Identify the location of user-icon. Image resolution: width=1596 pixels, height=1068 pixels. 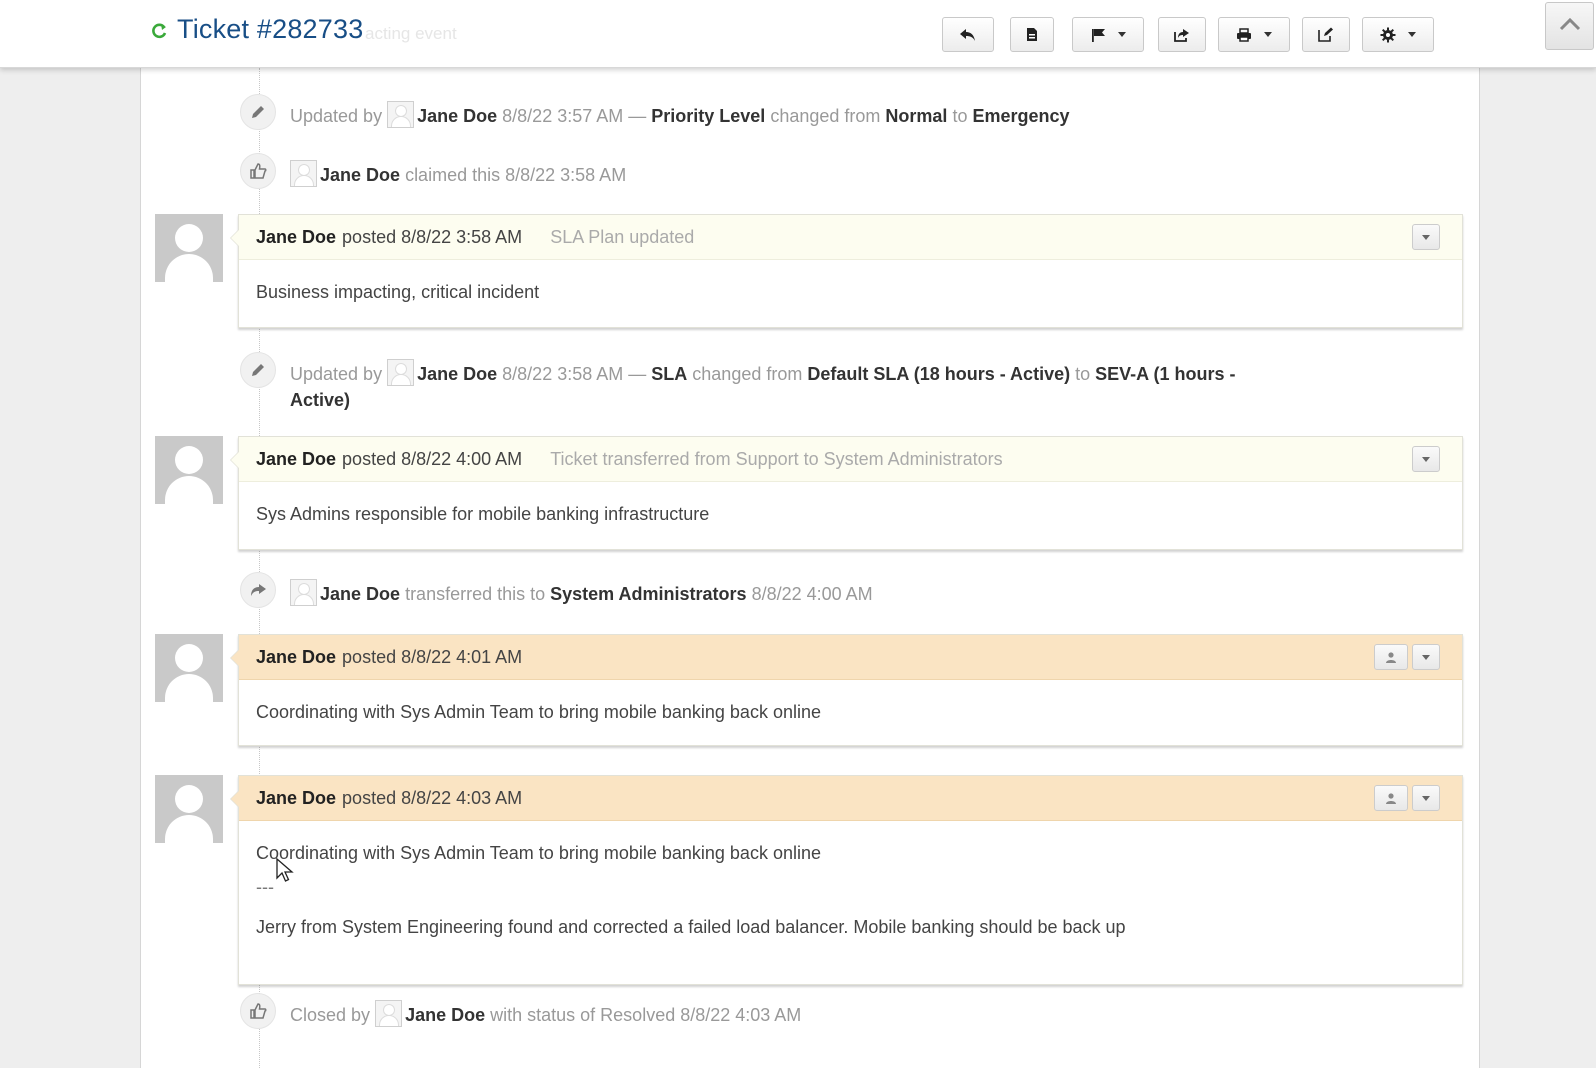
(1391, 798).